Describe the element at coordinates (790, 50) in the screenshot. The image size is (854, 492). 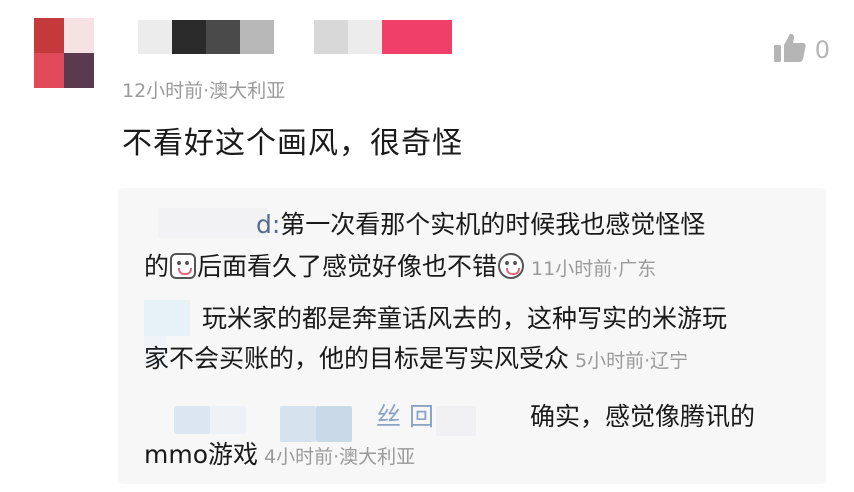
I see `thumbs-up-icon` at that location.